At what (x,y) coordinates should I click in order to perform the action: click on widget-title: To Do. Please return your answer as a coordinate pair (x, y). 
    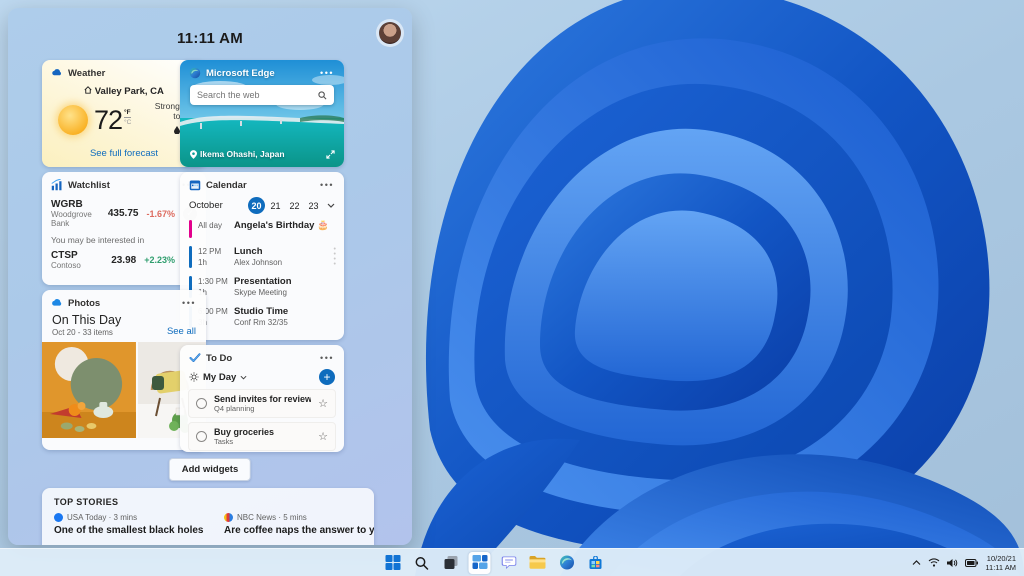
    Looking at the image, I should click on (219, 358).